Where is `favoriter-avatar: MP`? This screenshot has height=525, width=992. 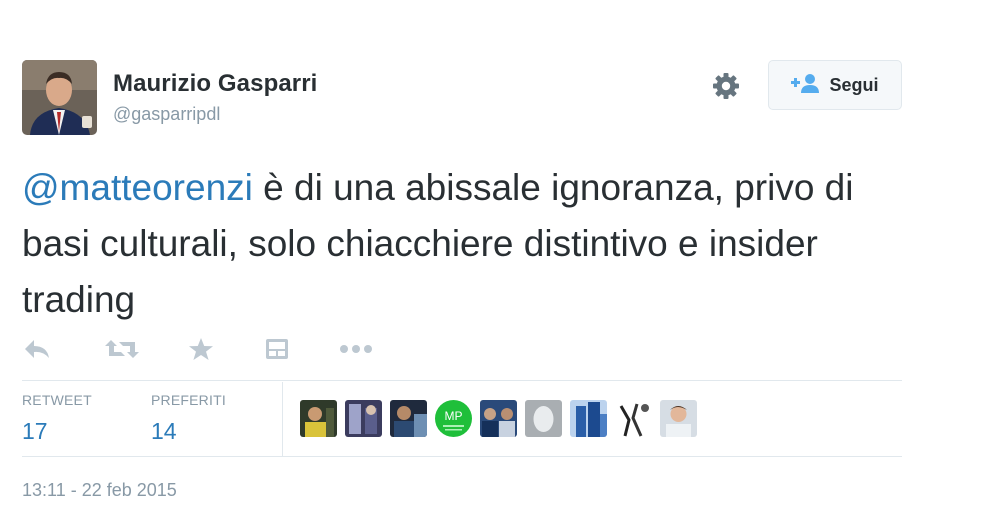 favoriter-avatar: MP is located at coordinates (453, 418).